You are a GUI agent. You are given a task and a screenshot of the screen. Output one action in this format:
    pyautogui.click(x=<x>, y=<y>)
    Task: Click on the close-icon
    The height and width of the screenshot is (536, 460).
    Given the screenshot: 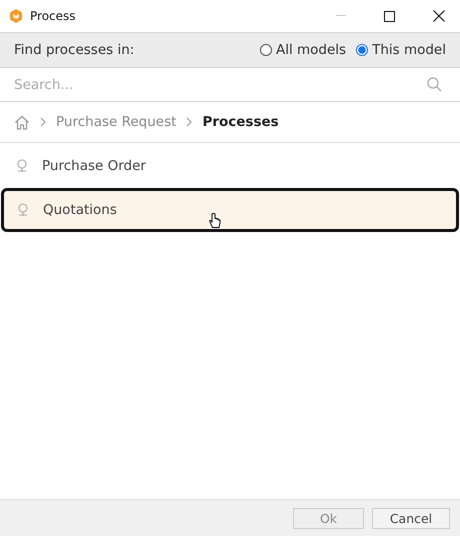 What is the action you would take?
    pyautogui.click(x=439, y=16)
    